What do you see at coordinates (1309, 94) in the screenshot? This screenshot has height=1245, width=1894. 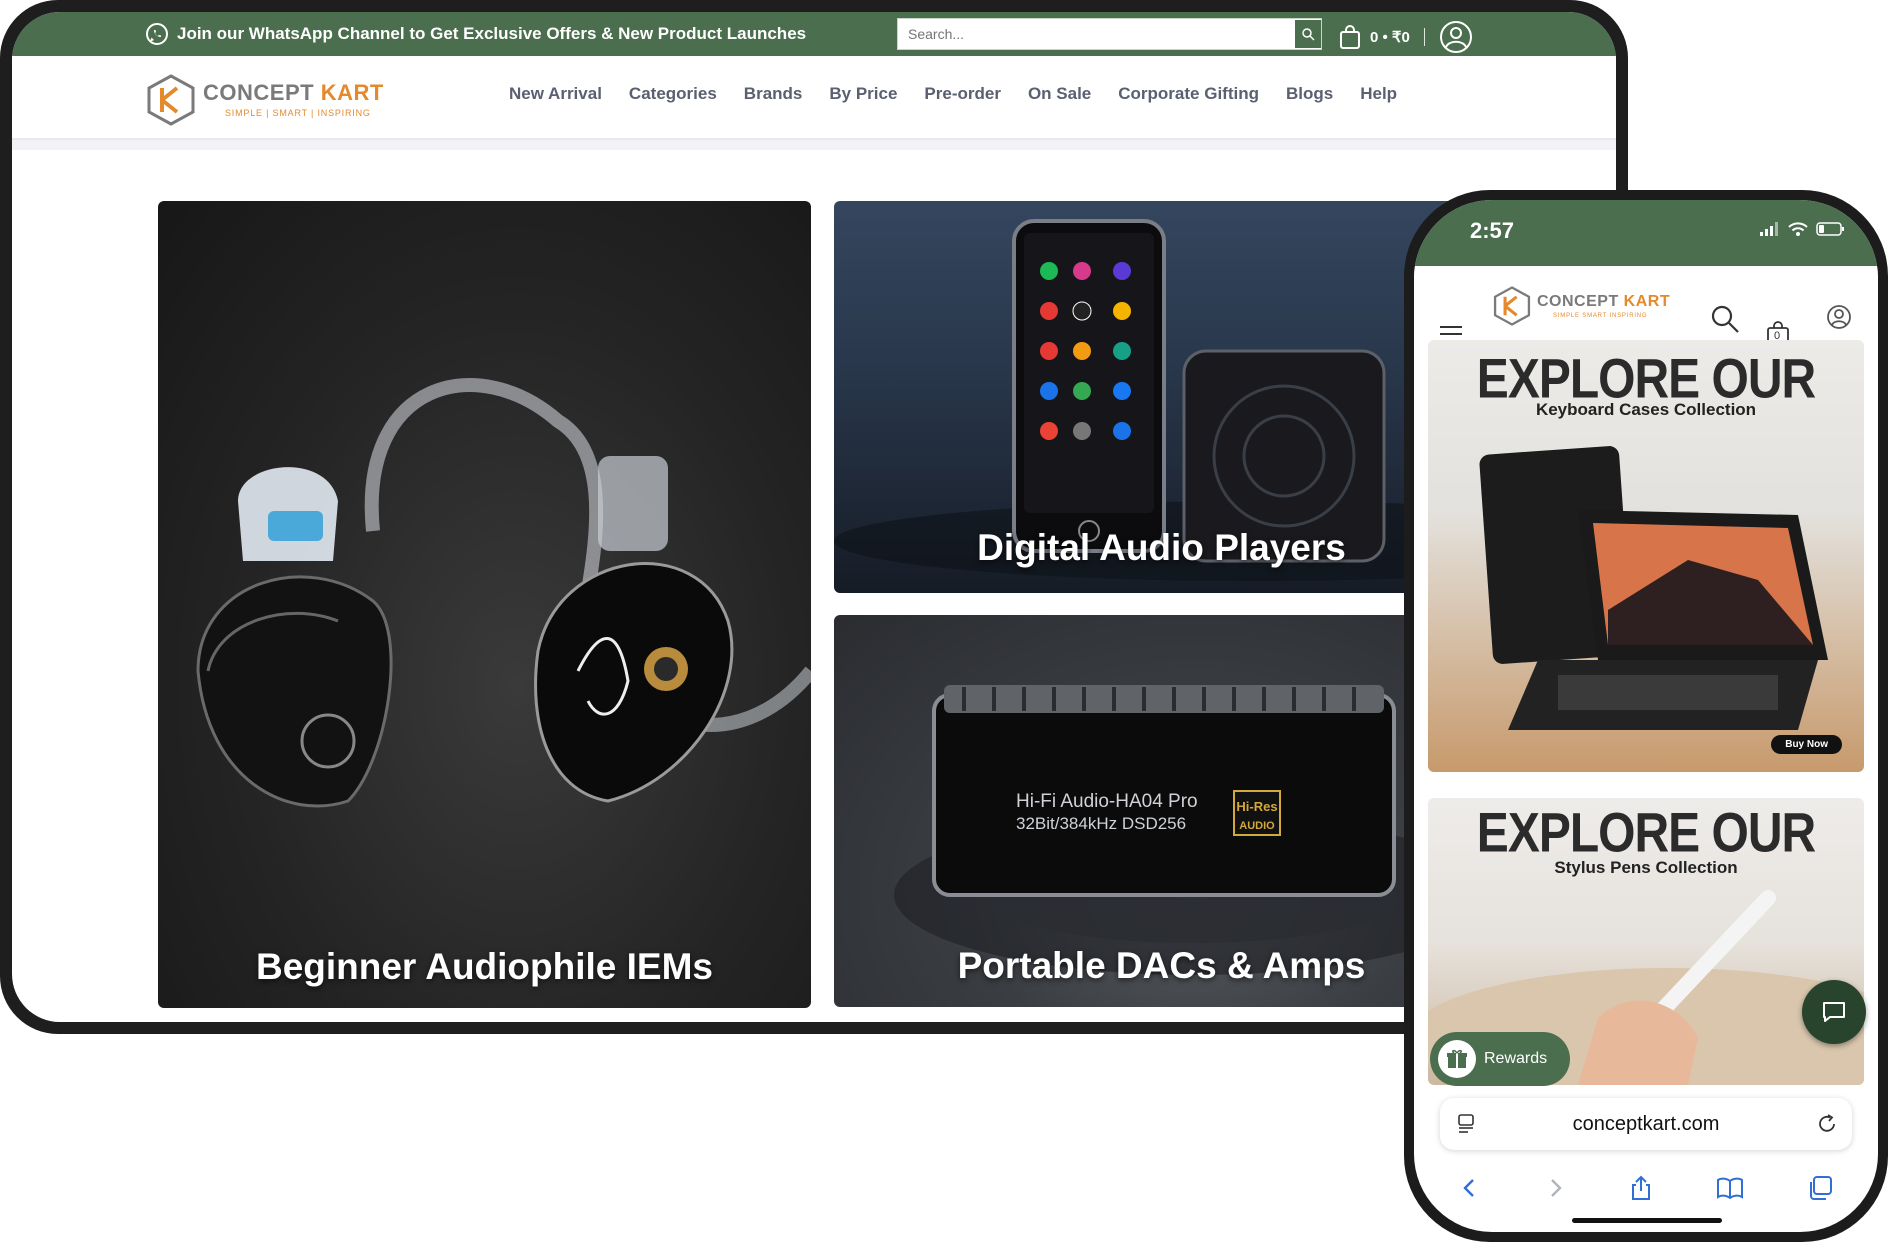 I see `nav-blogs: Blogs` at bounding box center [1309, 94].